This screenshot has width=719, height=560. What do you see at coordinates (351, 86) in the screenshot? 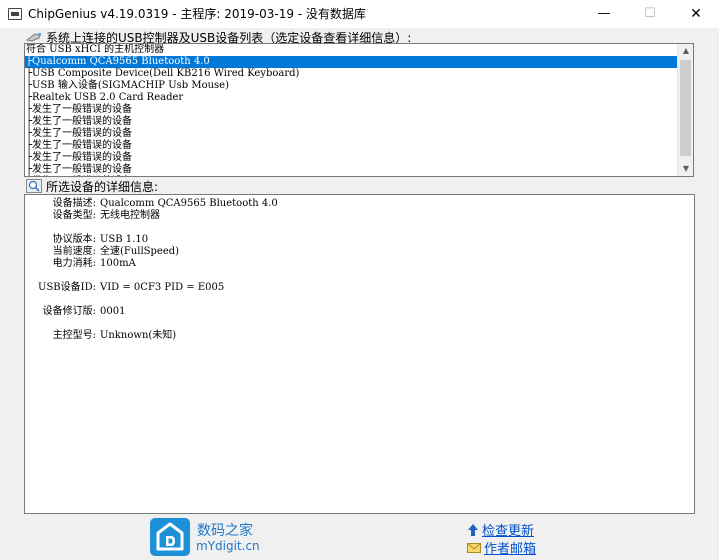
I see `device-list-item: ├USB 输入设备(SIGMACHIP Usb Mouse)` at bounding box center [351, 86].